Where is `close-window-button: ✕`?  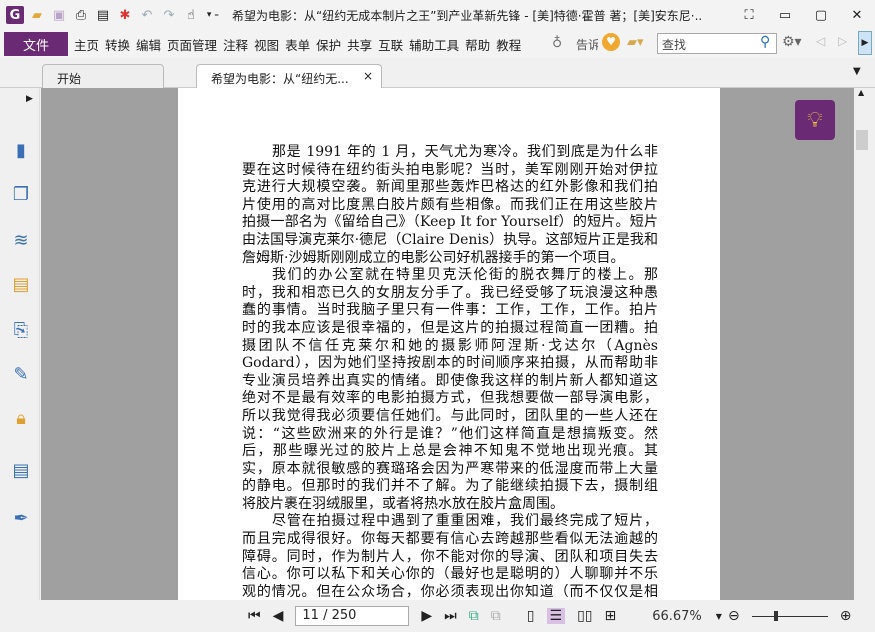 close-window-button: ✕ is located at coordinates (857, 15).